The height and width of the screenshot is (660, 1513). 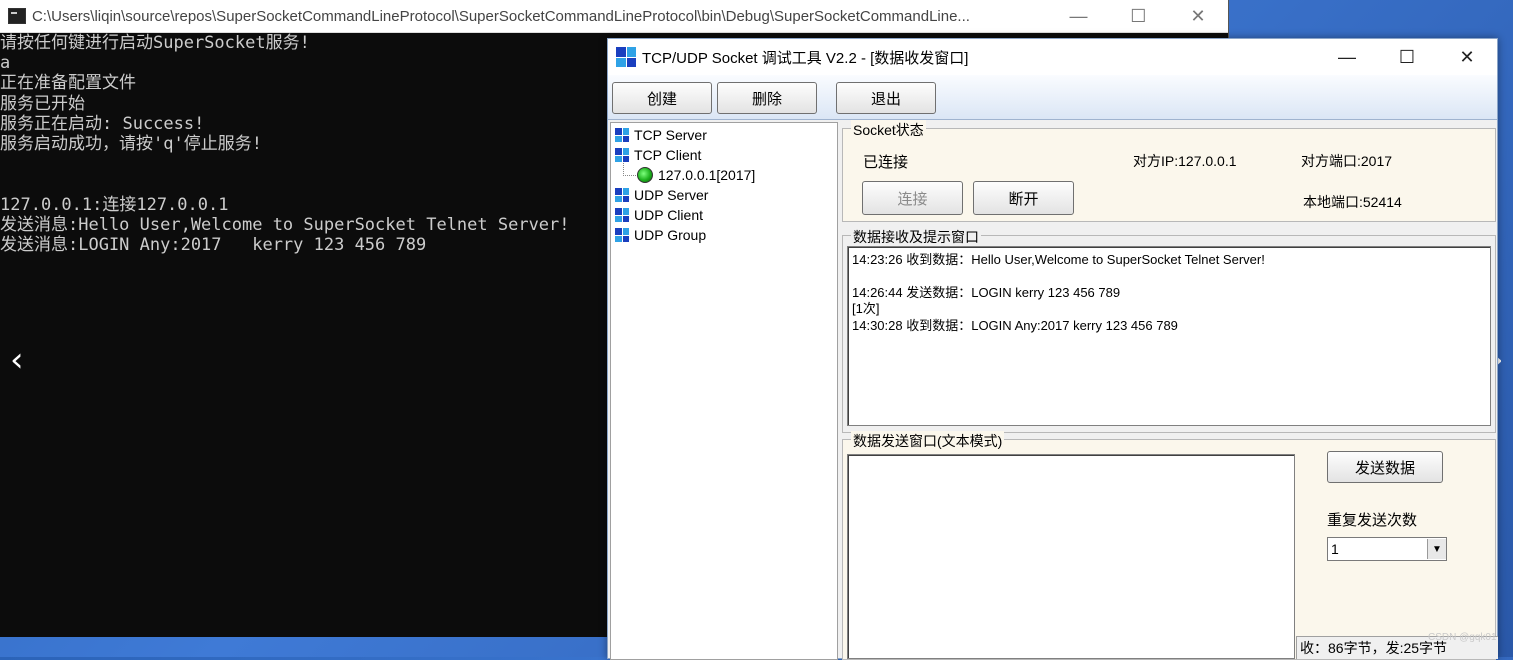 What do you see at coordinates (629, 169) in the screenshot?
I see `tree-connector` at bounding box center [629, 169].